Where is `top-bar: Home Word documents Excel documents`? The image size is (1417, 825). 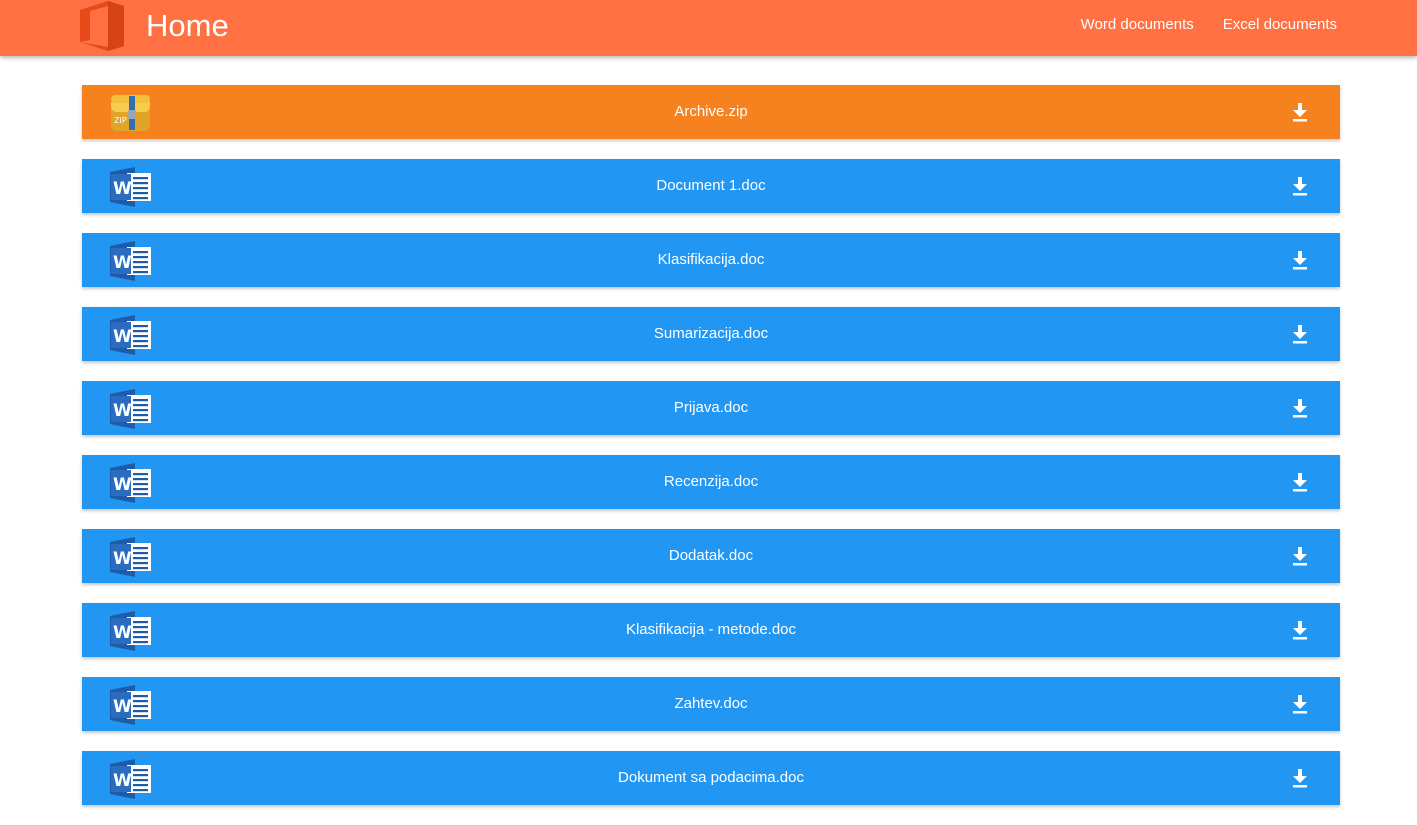 top-bar: Home Word documents Excel documents is located at coordinates (708, 28).